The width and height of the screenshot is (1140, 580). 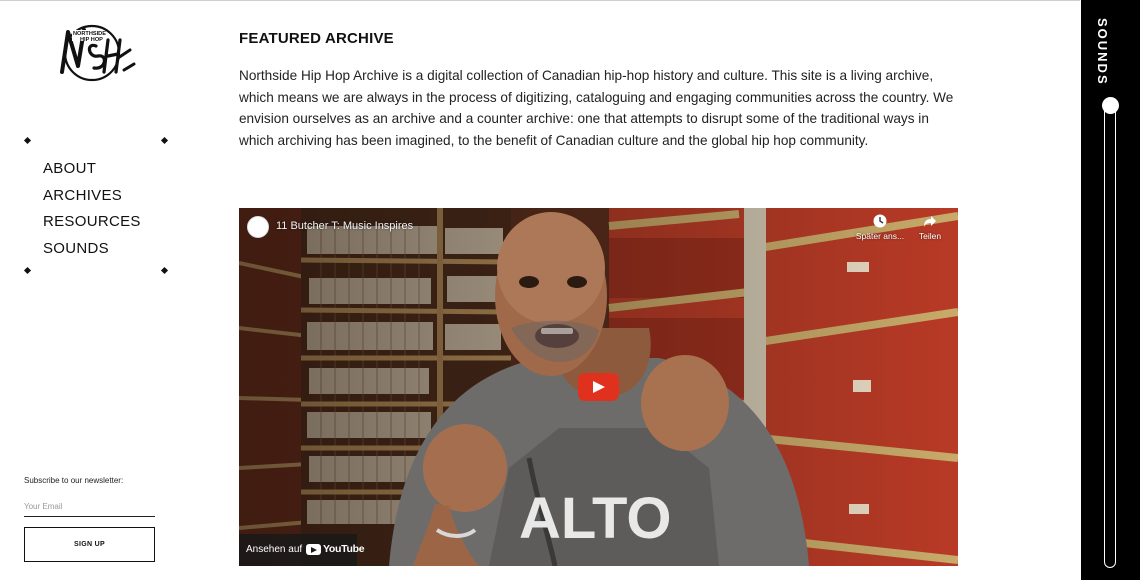 What do you see at coordinates (91, 40) in the screenshot?
I see `svg-text: HIP HOP` at bounding box center [91, 40].